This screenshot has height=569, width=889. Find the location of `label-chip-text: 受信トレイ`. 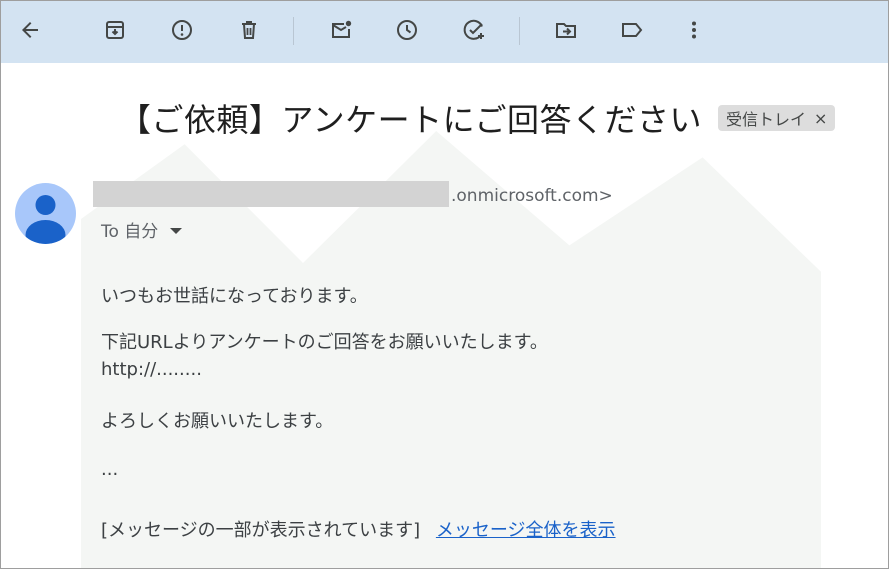

label-chip-text: 受信トレイ is located at coordinates (766, 119).